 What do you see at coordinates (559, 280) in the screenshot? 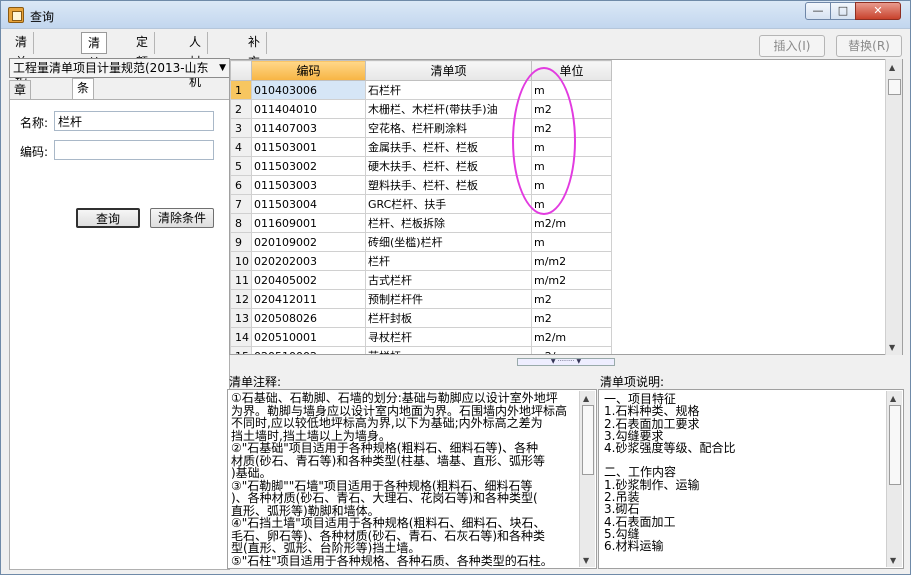
I see `table-row: 11 020405002 古式栏杆 m/m2` at bounding box center [559, 280].